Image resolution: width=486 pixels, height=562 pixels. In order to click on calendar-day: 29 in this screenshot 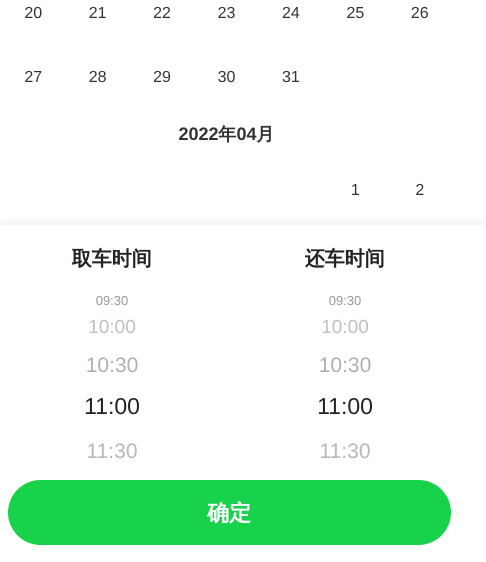, I will do `click(162, 78)`.